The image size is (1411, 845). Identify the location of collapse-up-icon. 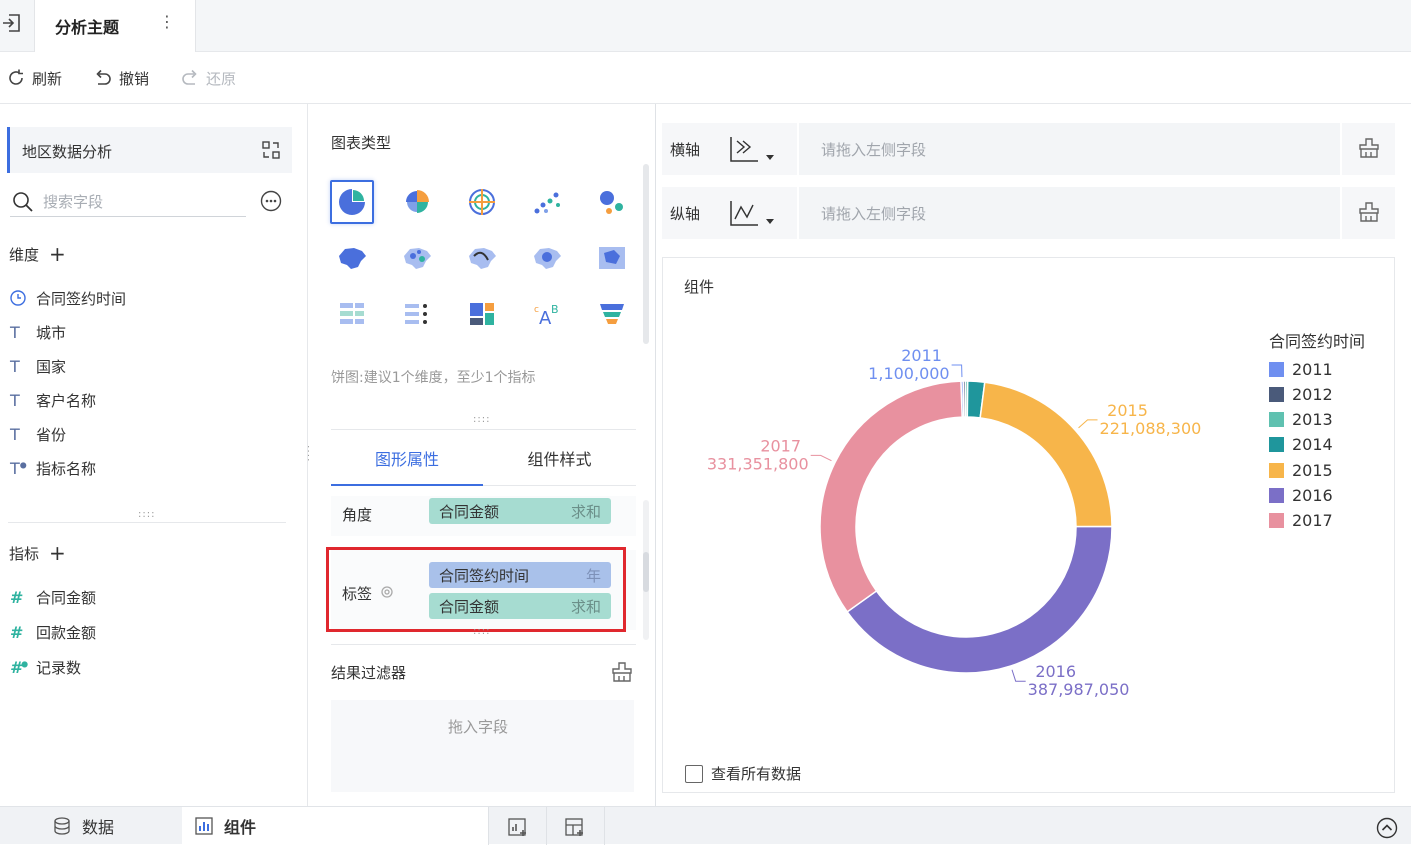
(1387, 828).